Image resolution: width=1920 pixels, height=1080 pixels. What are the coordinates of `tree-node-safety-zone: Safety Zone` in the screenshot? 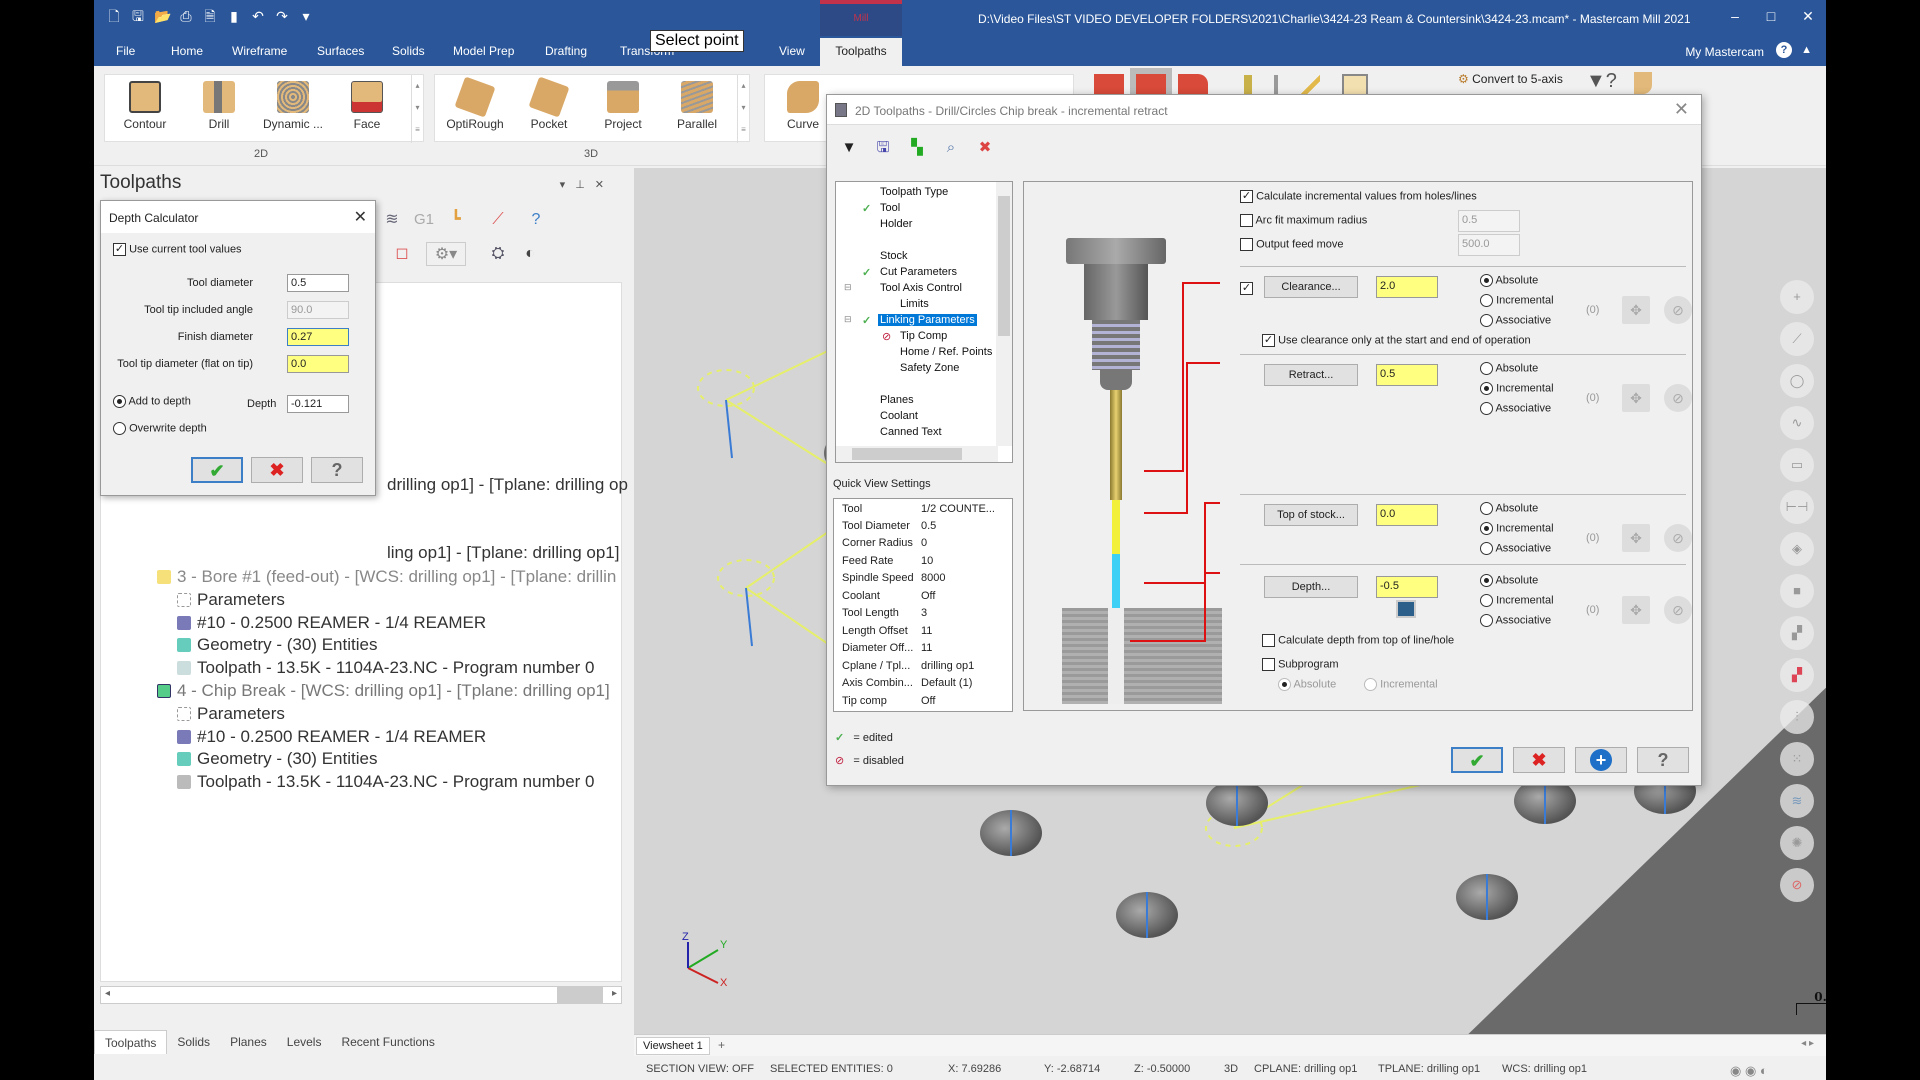 It's located at (929, 368).